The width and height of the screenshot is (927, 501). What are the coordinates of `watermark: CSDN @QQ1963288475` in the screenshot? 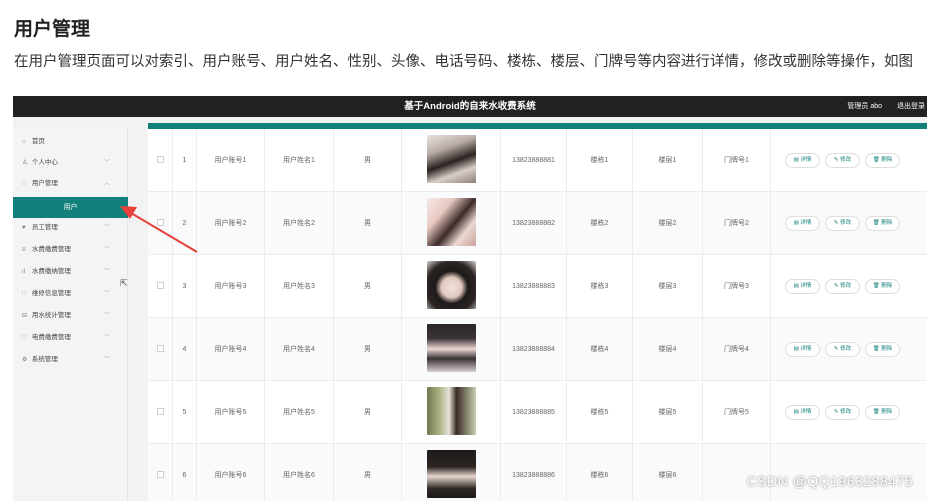 It's located at (829, 481).